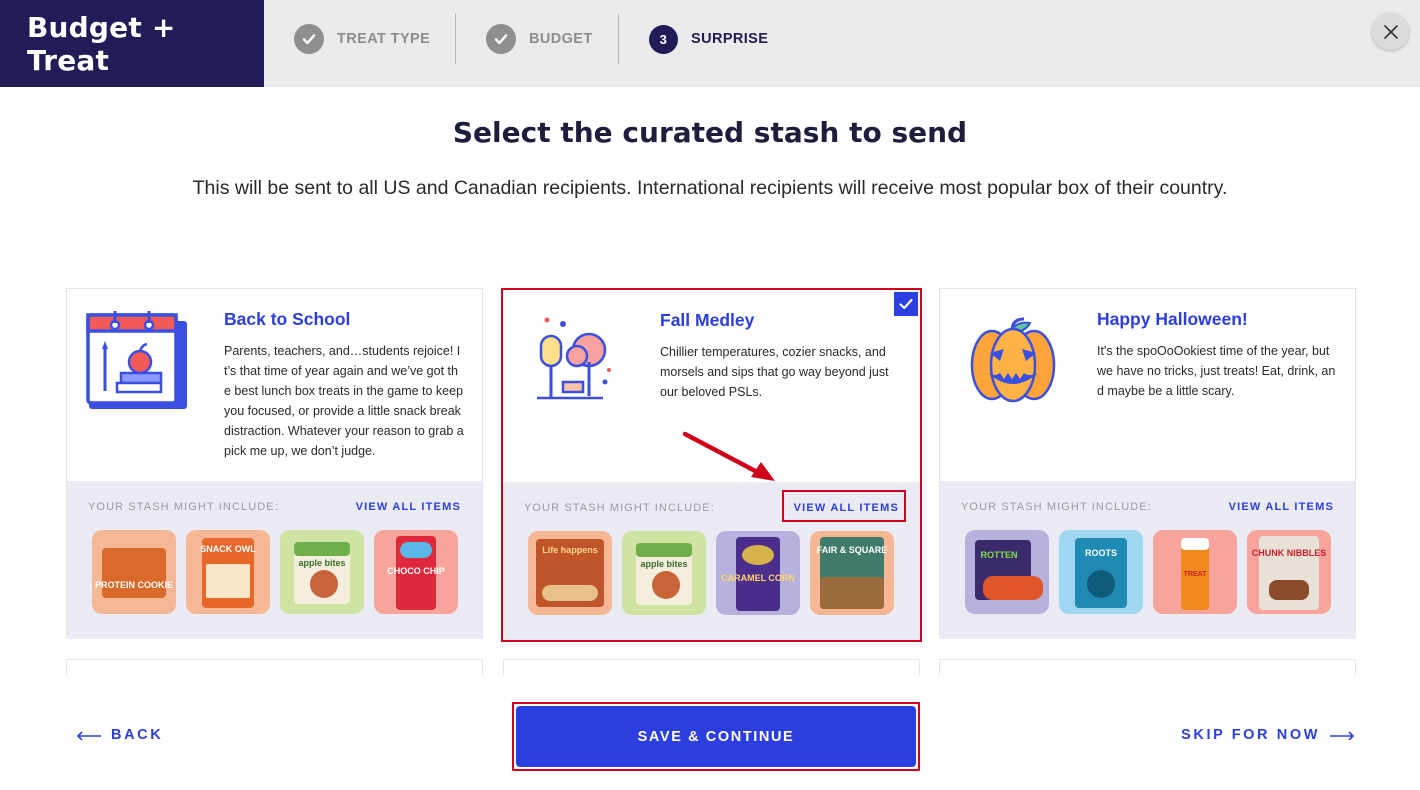 This screenshot has width=1420, height=790. Describe the element at coordinates (575, 362) in the screenshot. I see `autumn-trees-icon` at that location.